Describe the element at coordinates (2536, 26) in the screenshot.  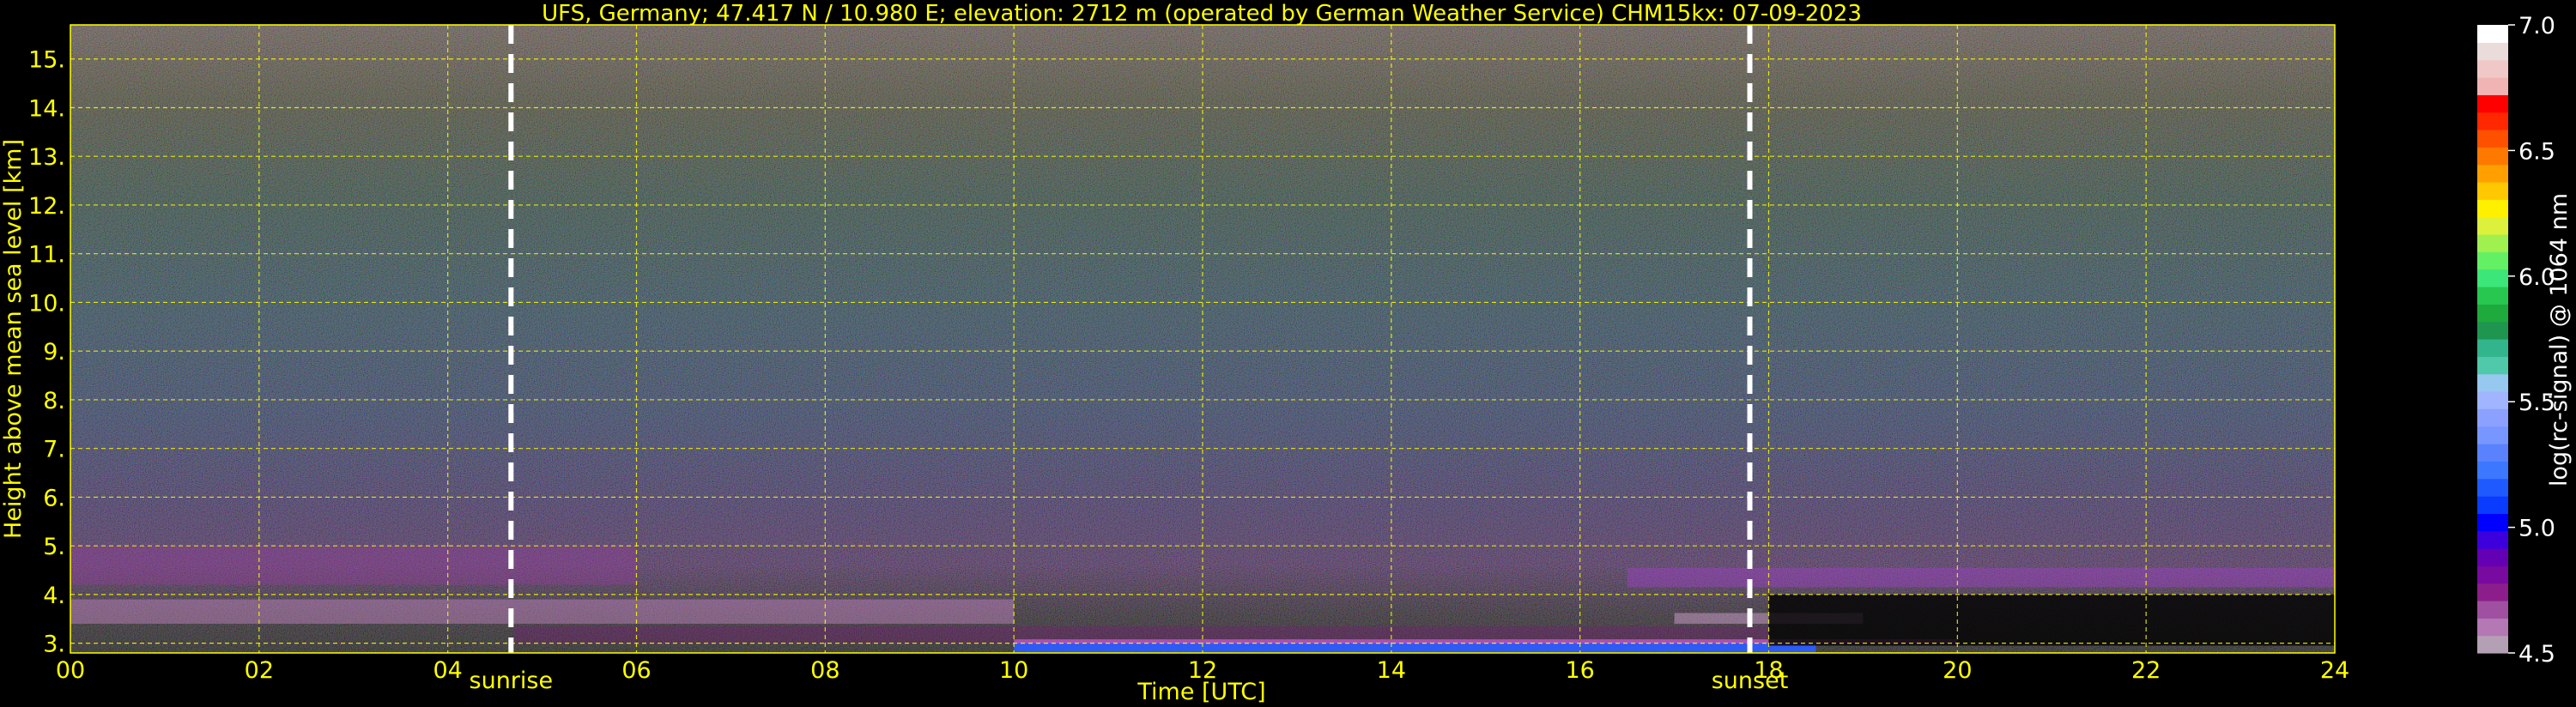
I see `colorbar-tick-label: 7.0` at that location.